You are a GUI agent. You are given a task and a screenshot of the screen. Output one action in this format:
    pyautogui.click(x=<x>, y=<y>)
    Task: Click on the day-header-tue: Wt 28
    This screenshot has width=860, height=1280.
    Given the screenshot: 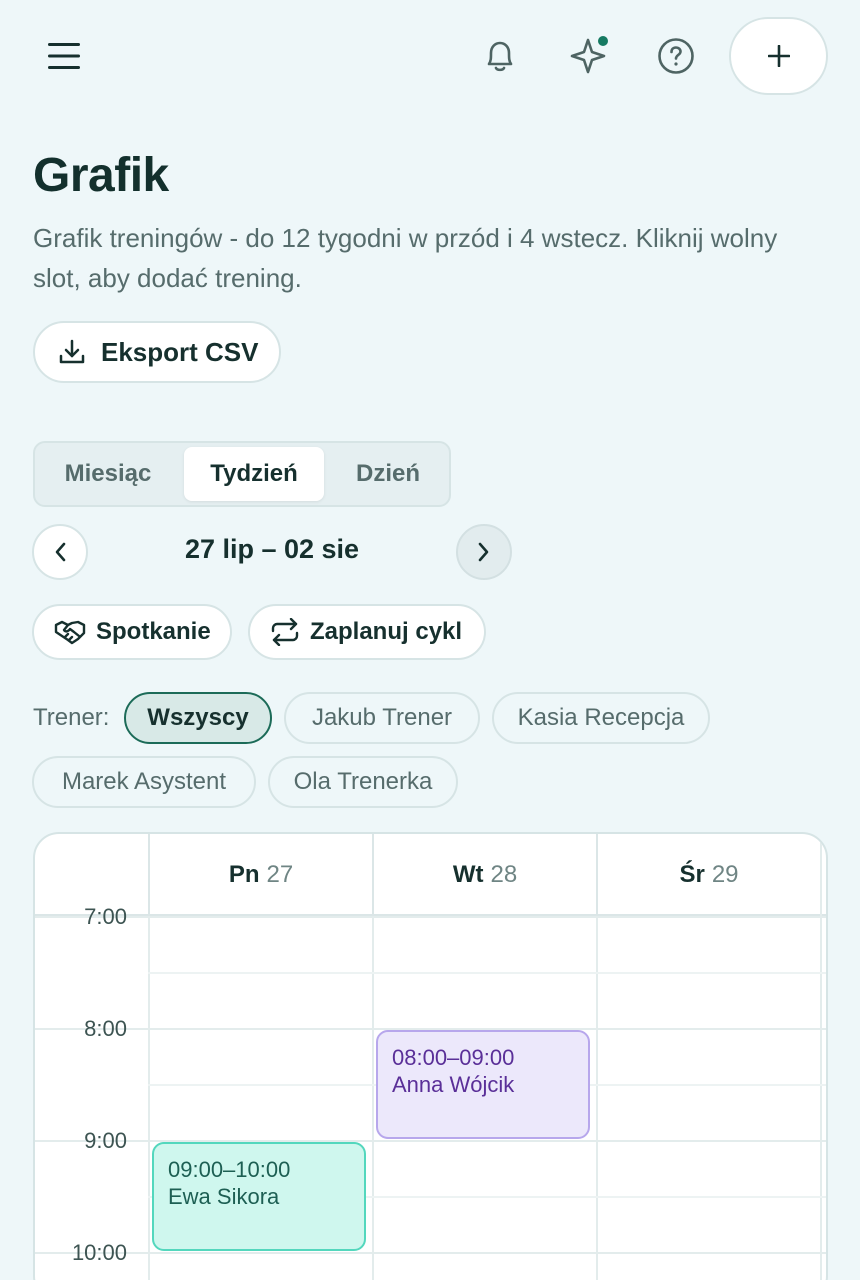 What is the action you would take?
    pyautogui.click(x=484, y=875)
    